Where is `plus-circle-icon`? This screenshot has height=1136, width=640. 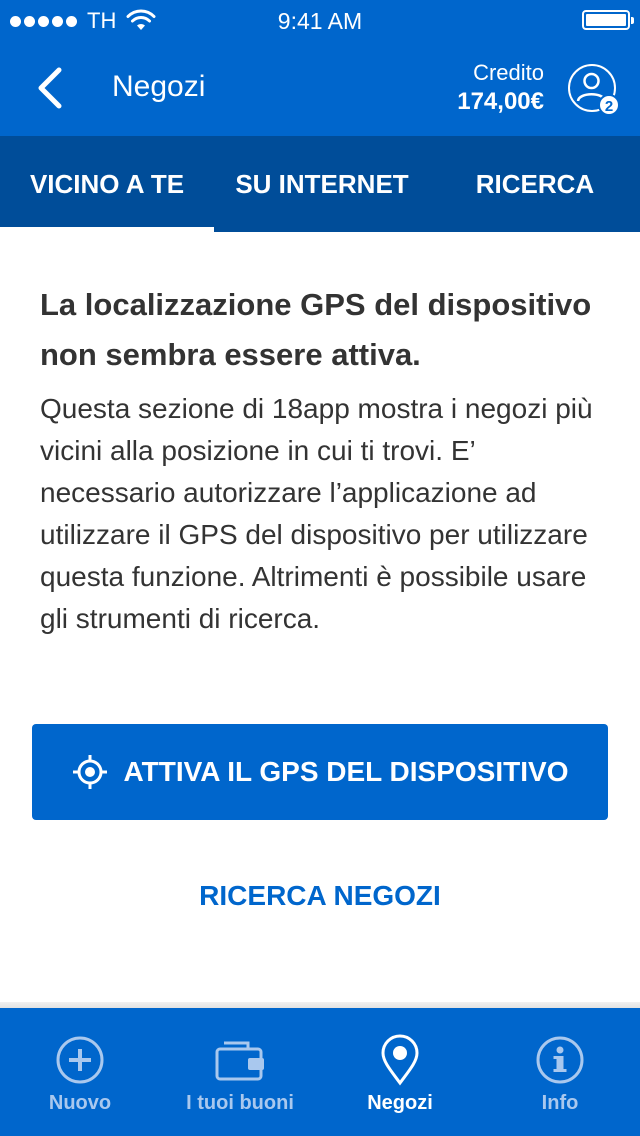 plus-circle-icon is located at coordinates (80, 1060).